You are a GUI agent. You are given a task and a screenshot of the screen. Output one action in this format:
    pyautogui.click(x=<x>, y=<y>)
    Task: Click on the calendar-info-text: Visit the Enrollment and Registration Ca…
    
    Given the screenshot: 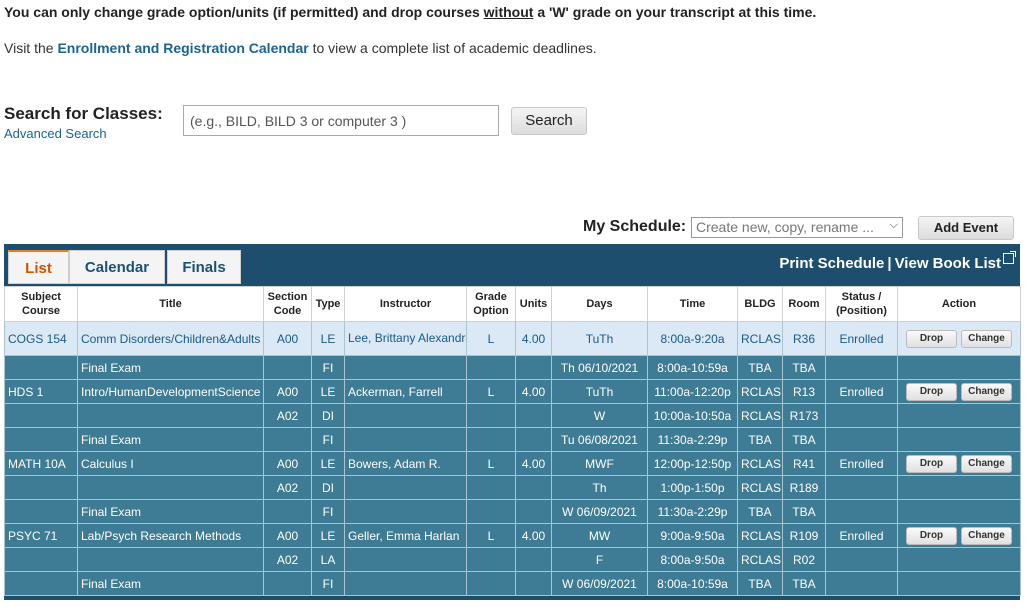 What is the action you would take?
    pyautogui.click(x=300, y=48)
    